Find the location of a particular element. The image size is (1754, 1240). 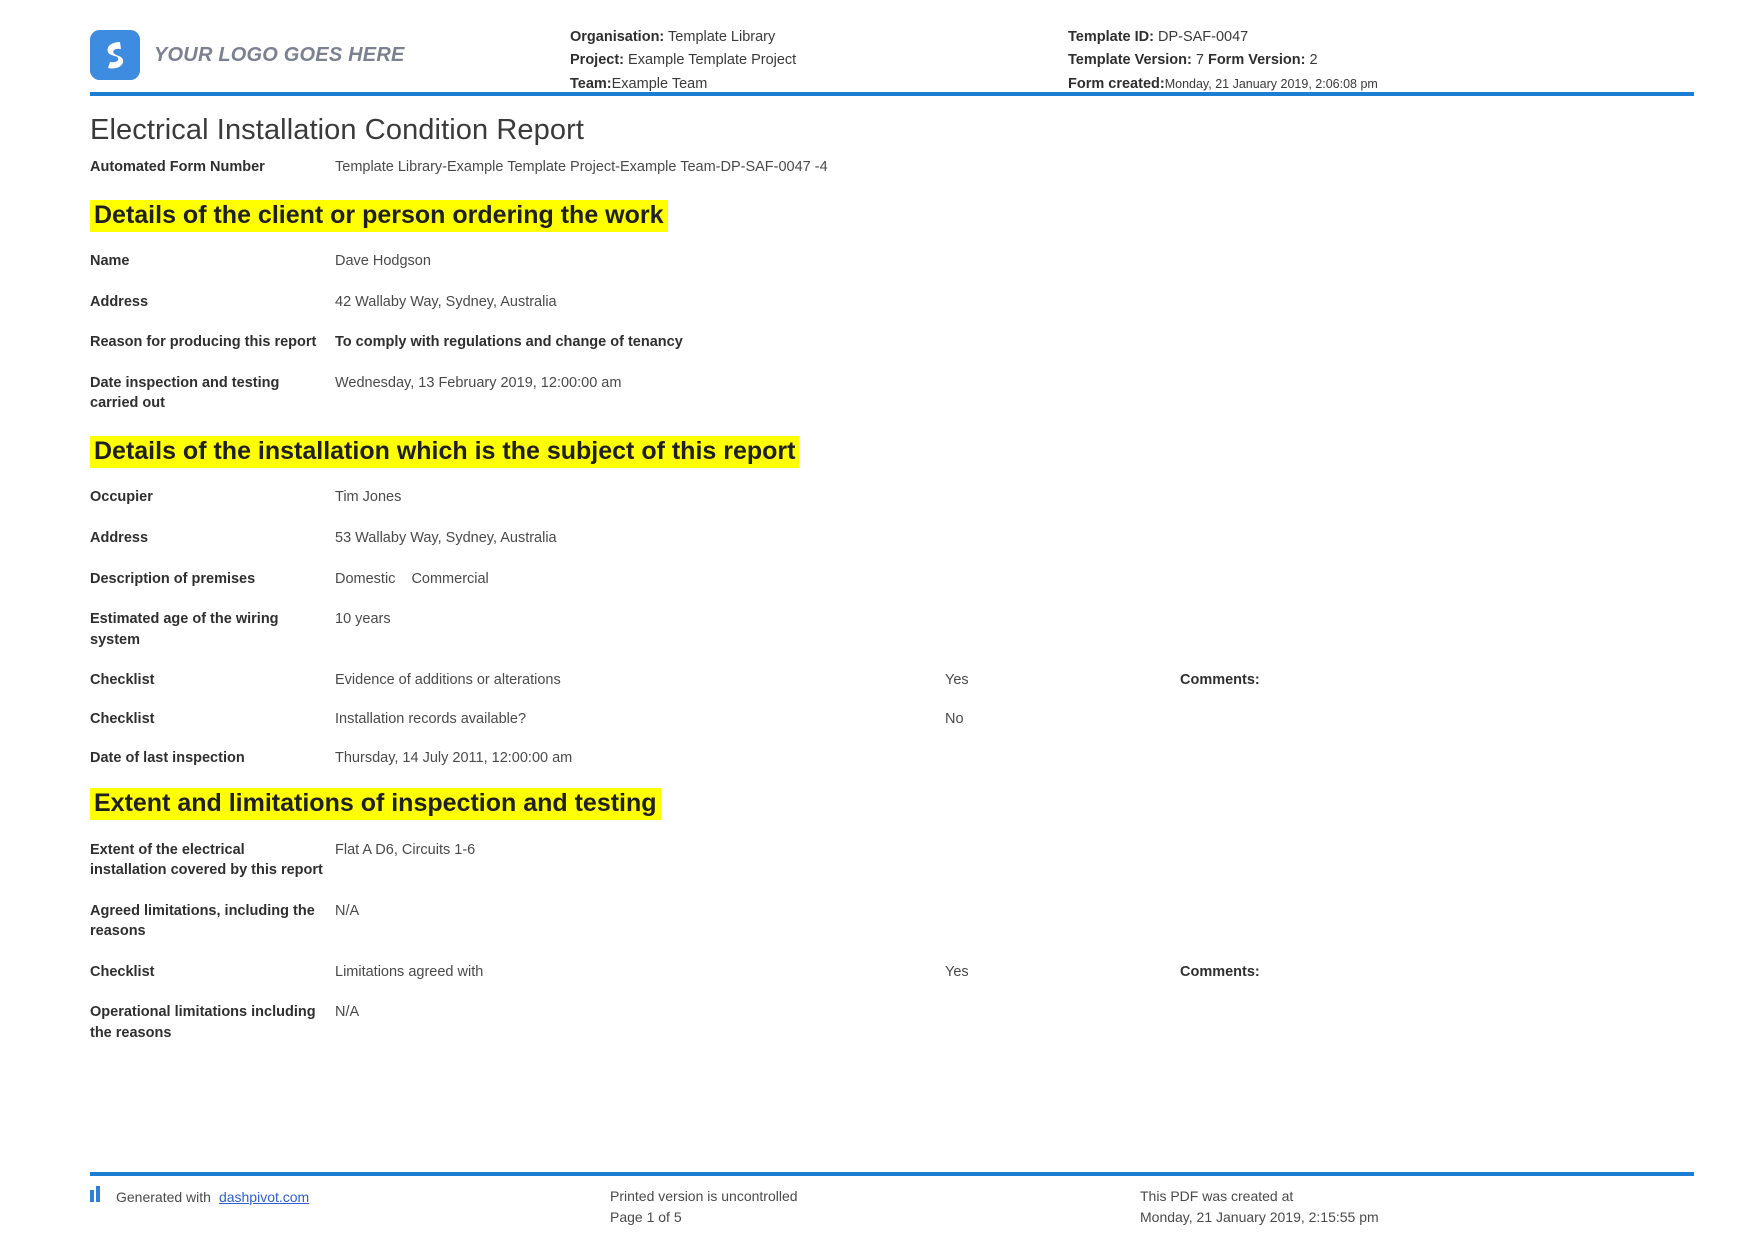

field-value-checklist-records: Installation records available? is located at coordinates (431, 718).